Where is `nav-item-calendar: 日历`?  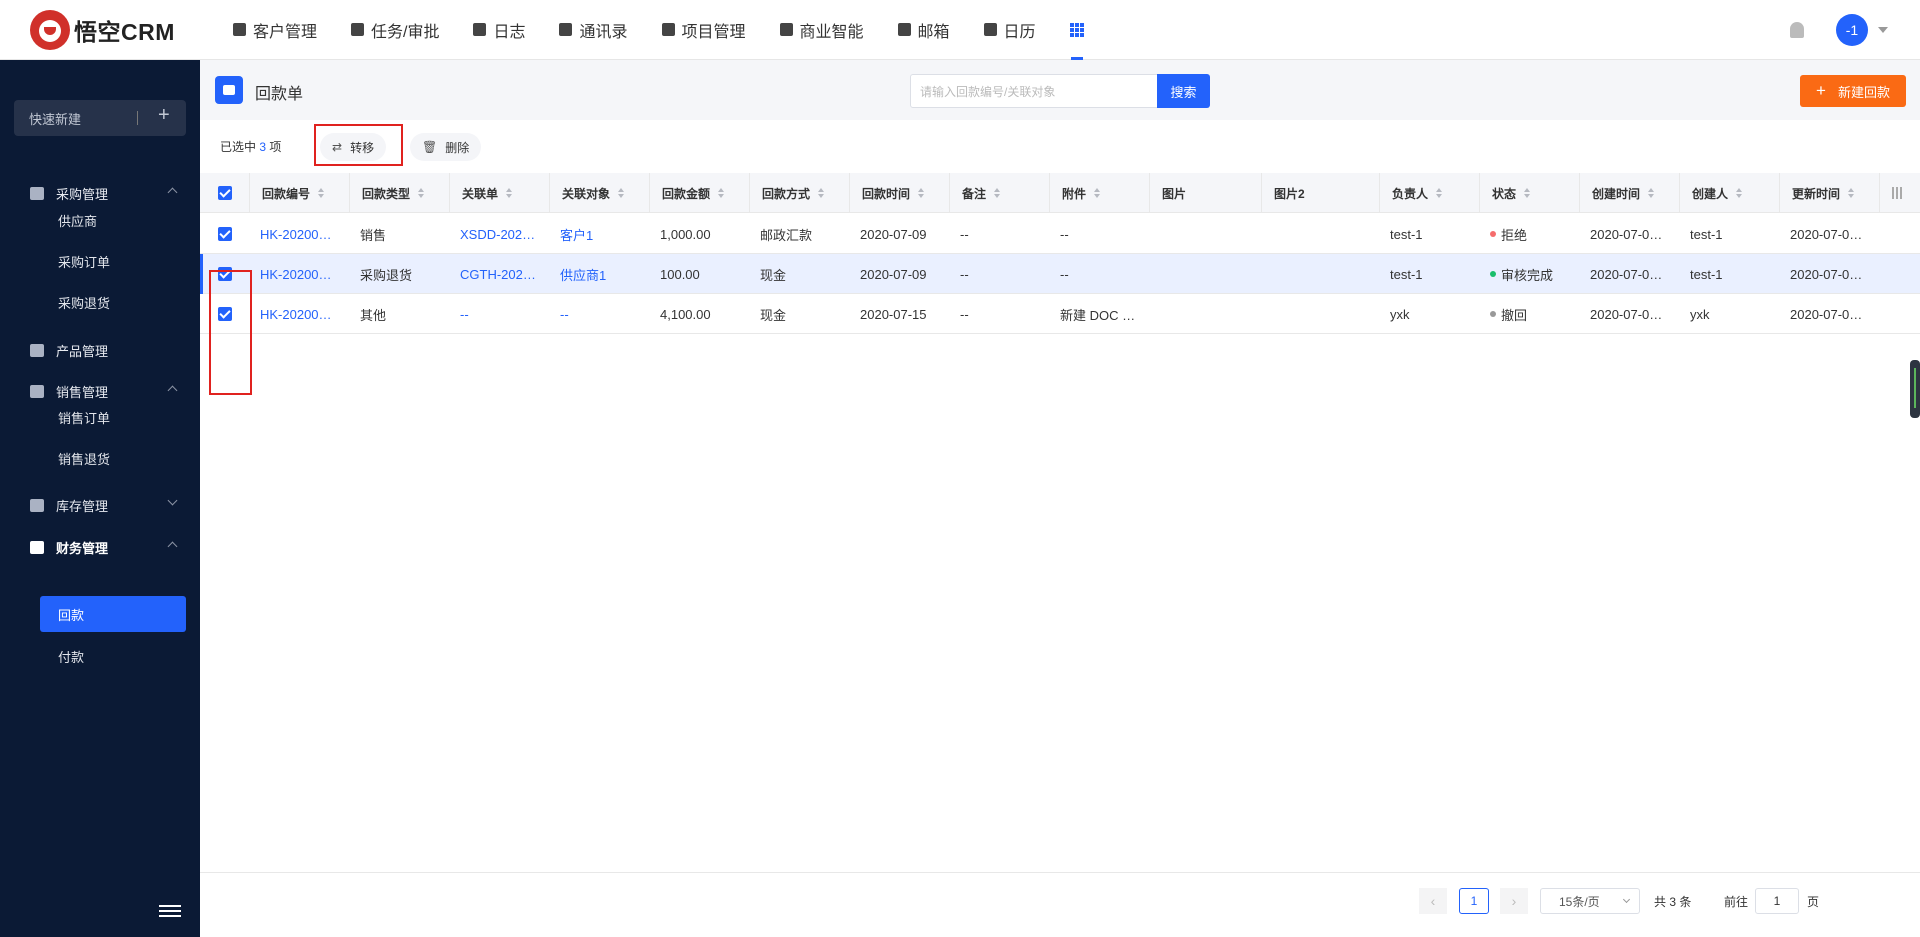
nav-item-calendar: 日历 is located at coordinates (1010, 30).